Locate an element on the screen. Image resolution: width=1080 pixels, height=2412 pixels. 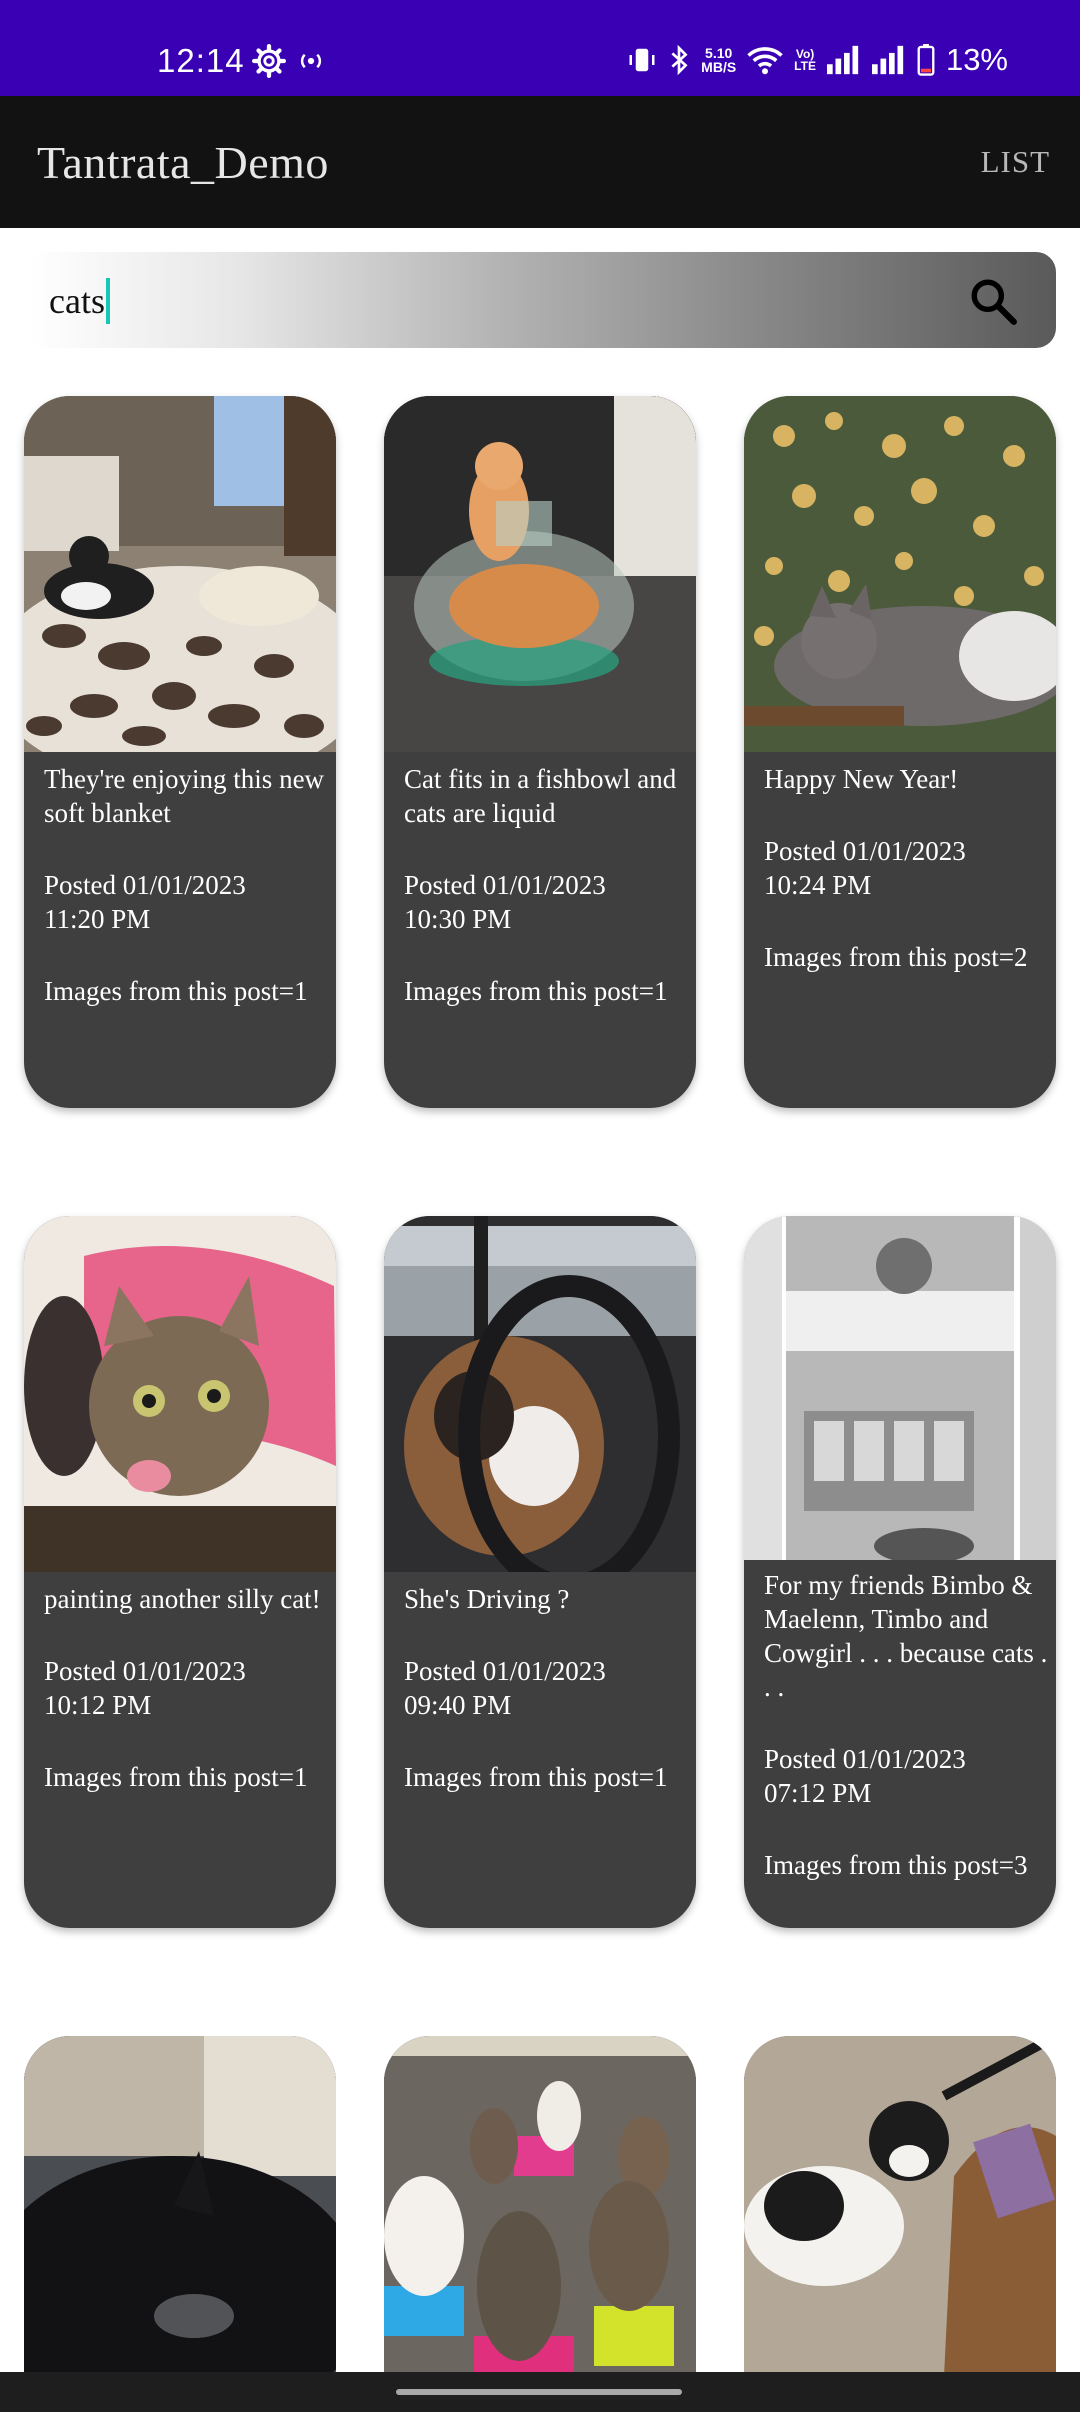
post-date: Posted 01/01/2023 07:12 PM is located at coordinates (908, 1776).